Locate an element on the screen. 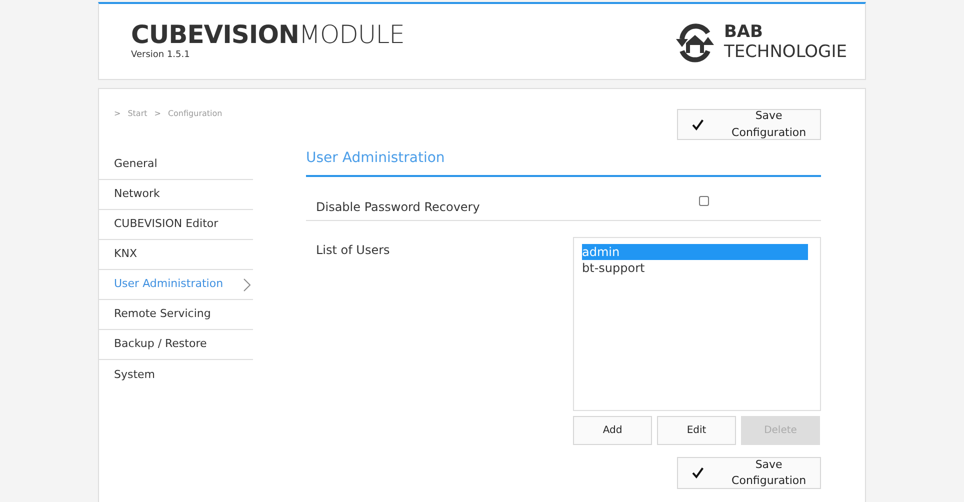 The image size is (964, 502). logo-text: TECHNOLOGIE is located at coordinates (785, 52).